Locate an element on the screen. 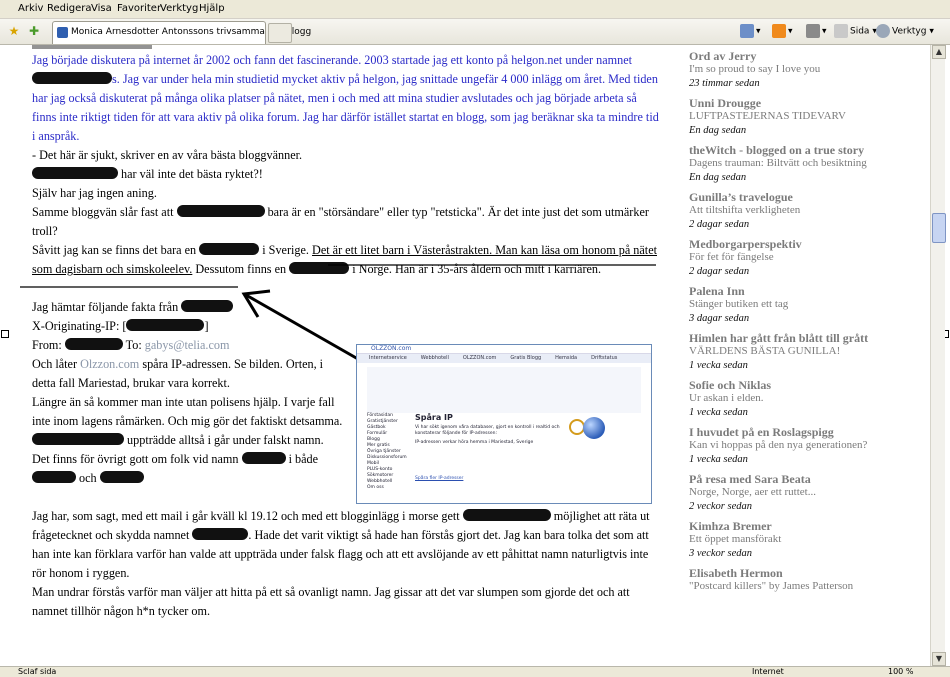 This screenshot has height=677, width=950. menu-visa: Visa is located at coordinates (101, 8).